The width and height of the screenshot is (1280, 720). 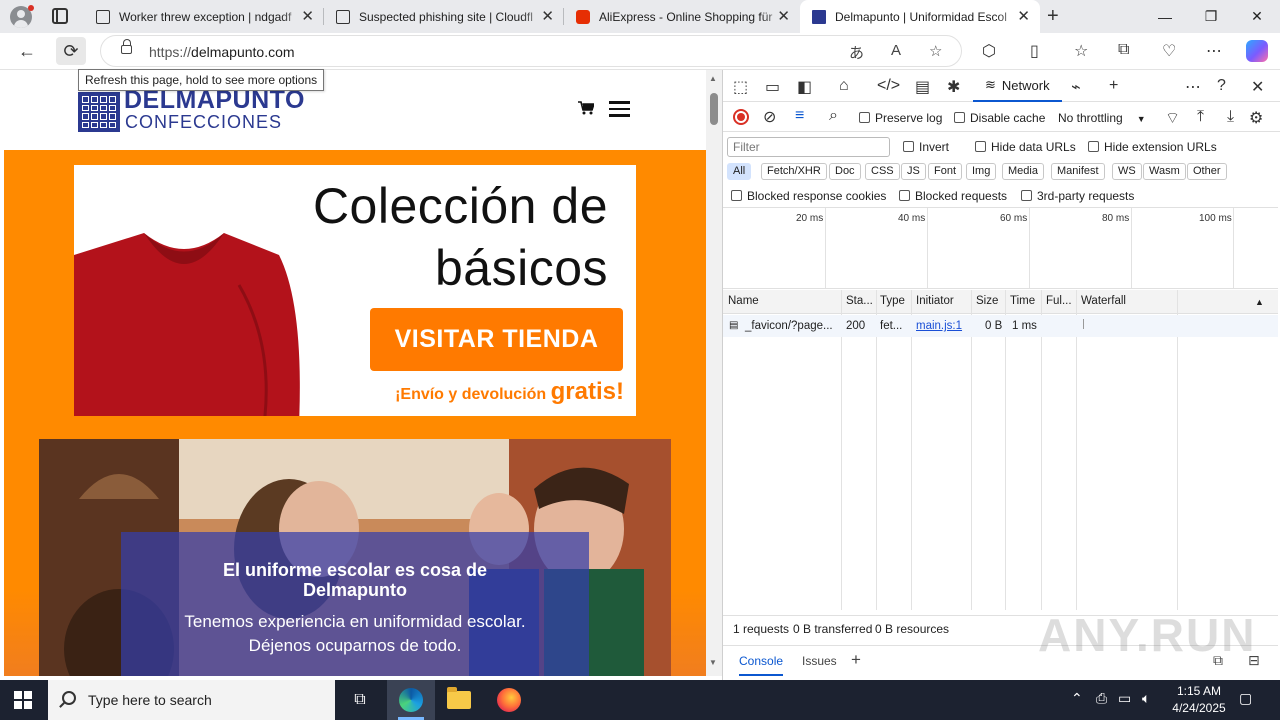 What do you see at coordinates (1077, 698) in the screenshot?
I see `show-hidden-icons-icon: ⌃` at bounding box center [1077, 698].